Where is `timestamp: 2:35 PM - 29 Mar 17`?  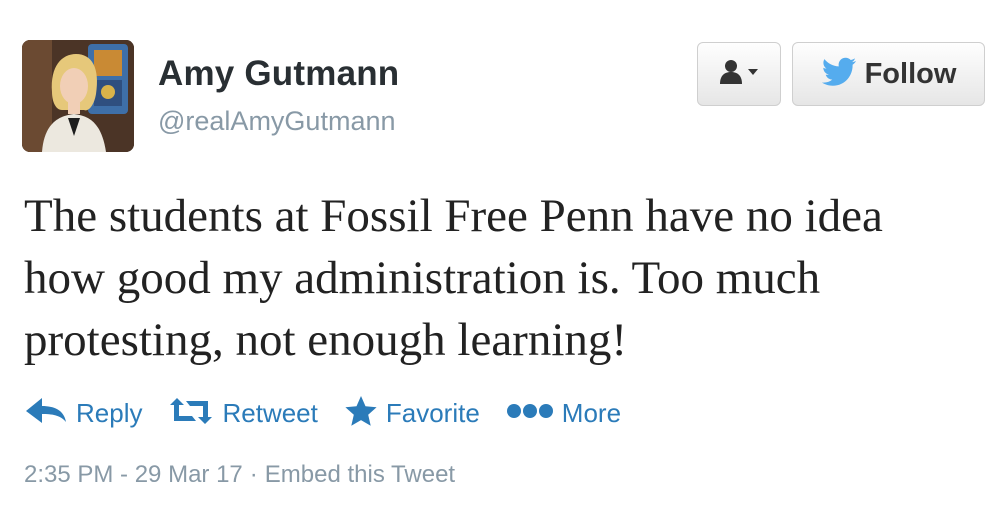 timestamp: 2:35 PM - 29 Mar 17 is located at coordinates (133, 475).